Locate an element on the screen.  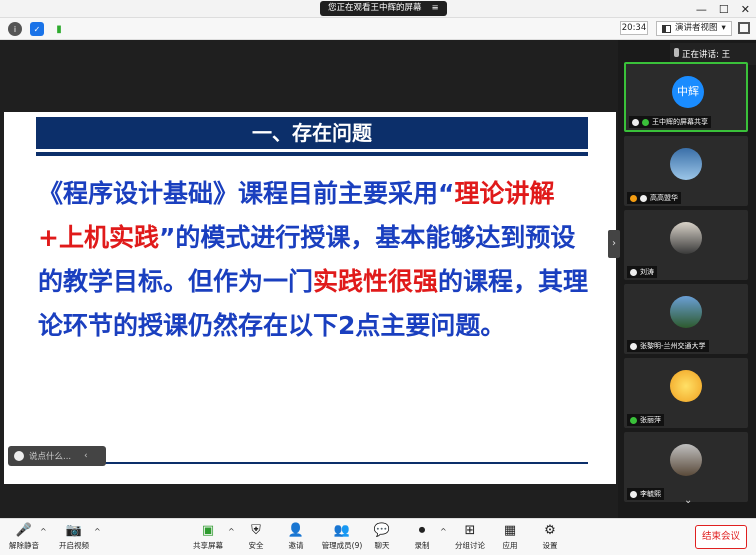
video-options-caret: ^ is located at coordinates (97, 531).